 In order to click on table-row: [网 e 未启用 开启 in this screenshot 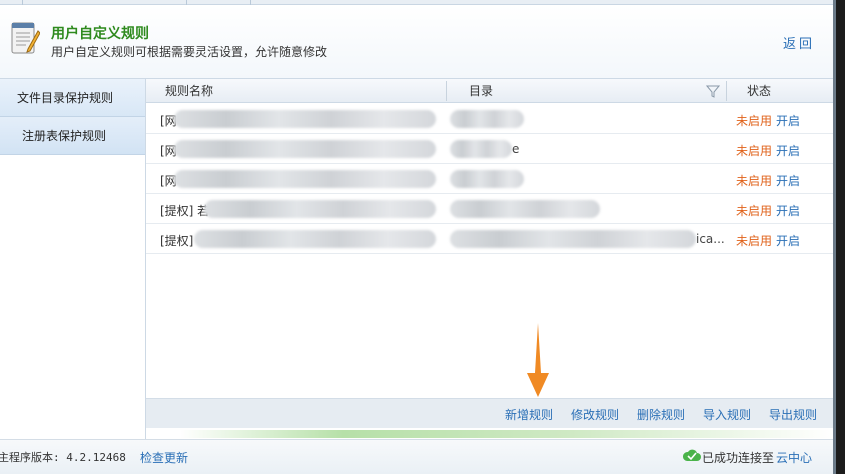, I will do `click(489, 149)`.